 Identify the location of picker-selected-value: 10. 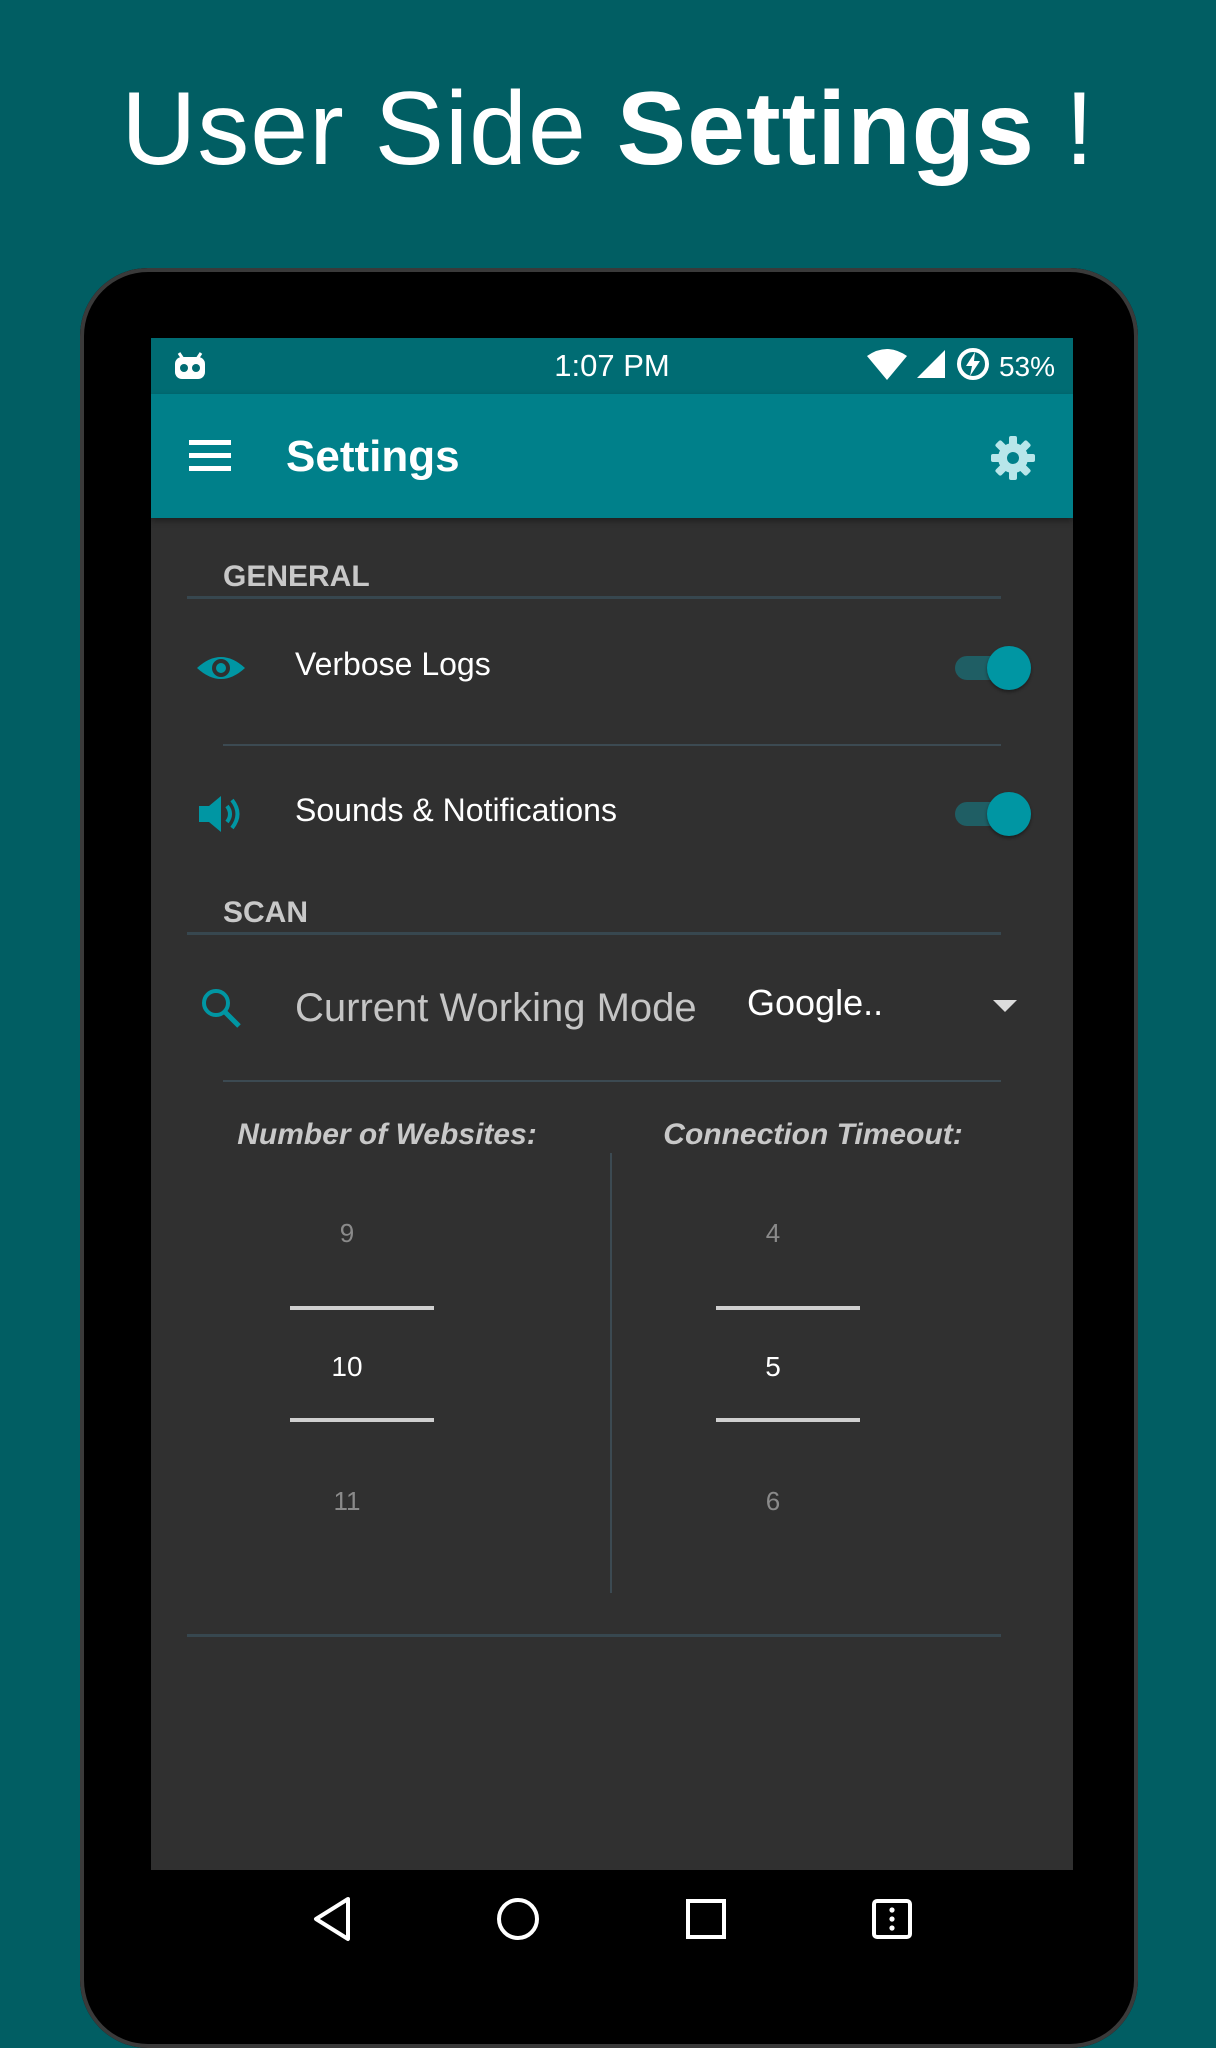
(347, 1367).